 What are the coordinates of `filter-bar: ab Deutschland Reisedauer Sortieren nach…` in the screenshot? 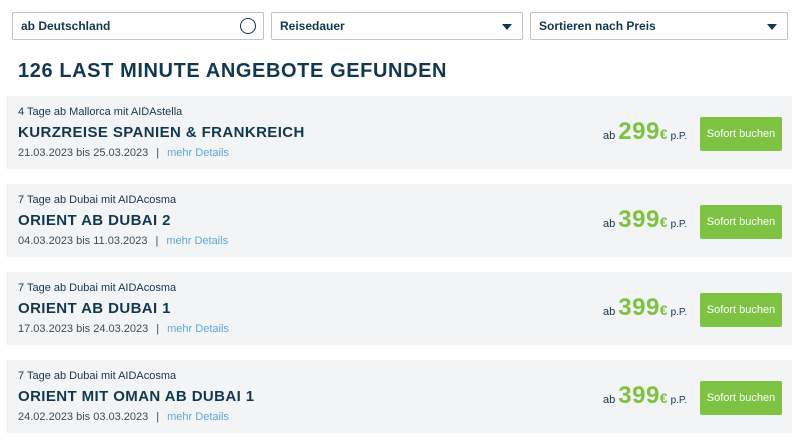 It's located at (400, 26).